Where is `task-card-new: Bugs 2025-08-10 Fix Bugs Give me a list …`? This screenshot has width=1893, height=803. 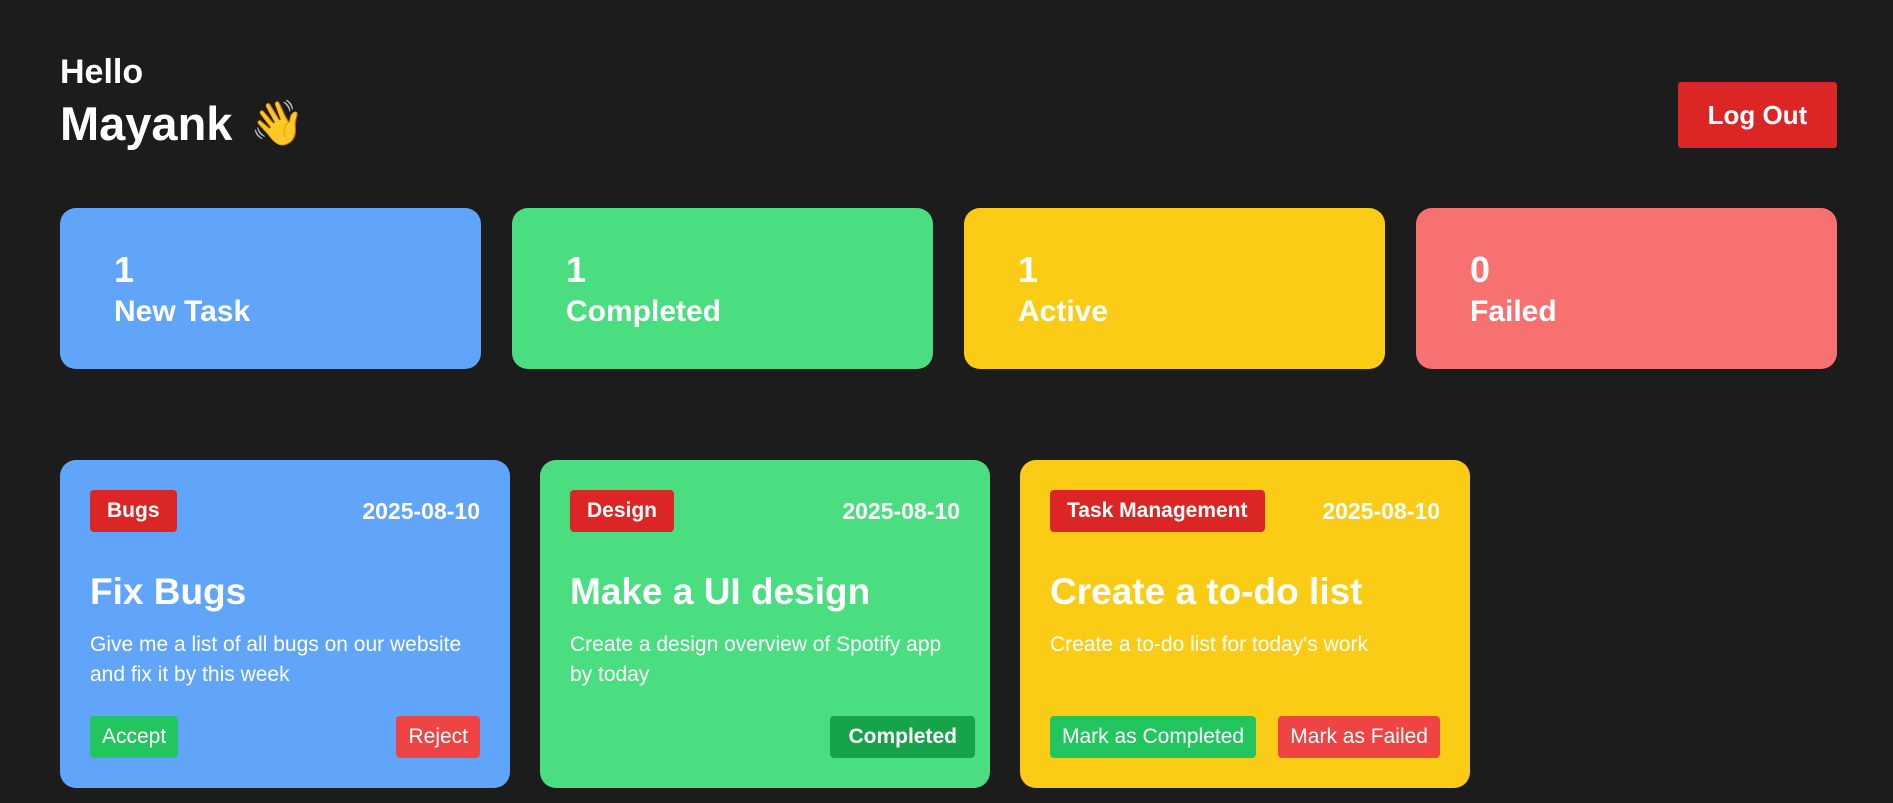
task-card-new: Bugs 2025-08-10 Fix Bugs Give me a list … is located at coordinates (285, 624).